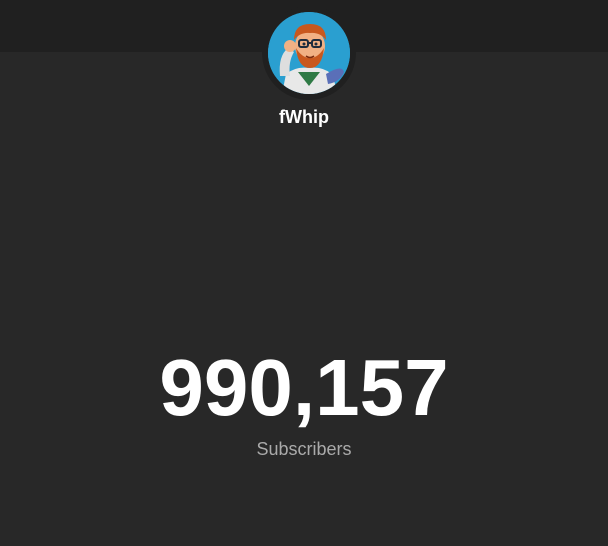 This screenshot has height=546, width=608. I want to click on channel-name: fWhip, so click(304, 117).